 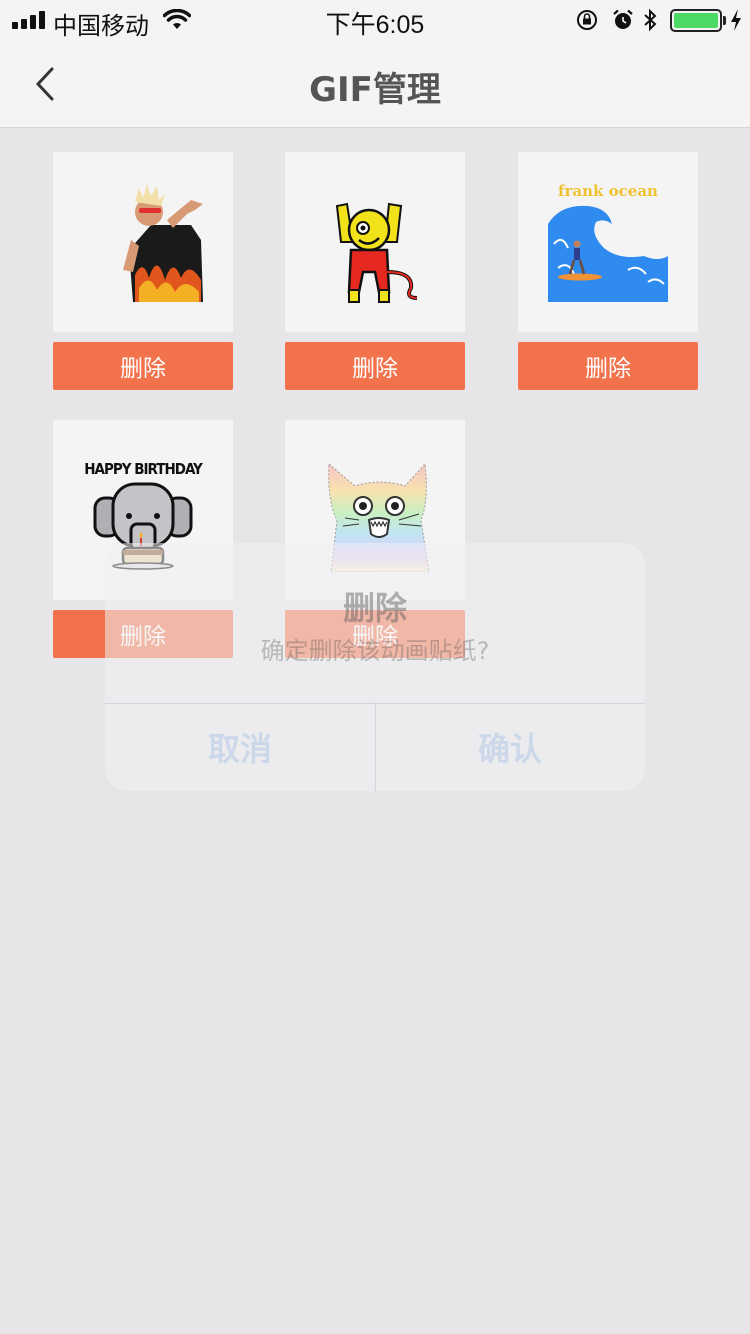 What do you see at coordinates (608, 253) in the screenshot?
I see `frank-ocean-wave-image` at bounding box center [608, 253].